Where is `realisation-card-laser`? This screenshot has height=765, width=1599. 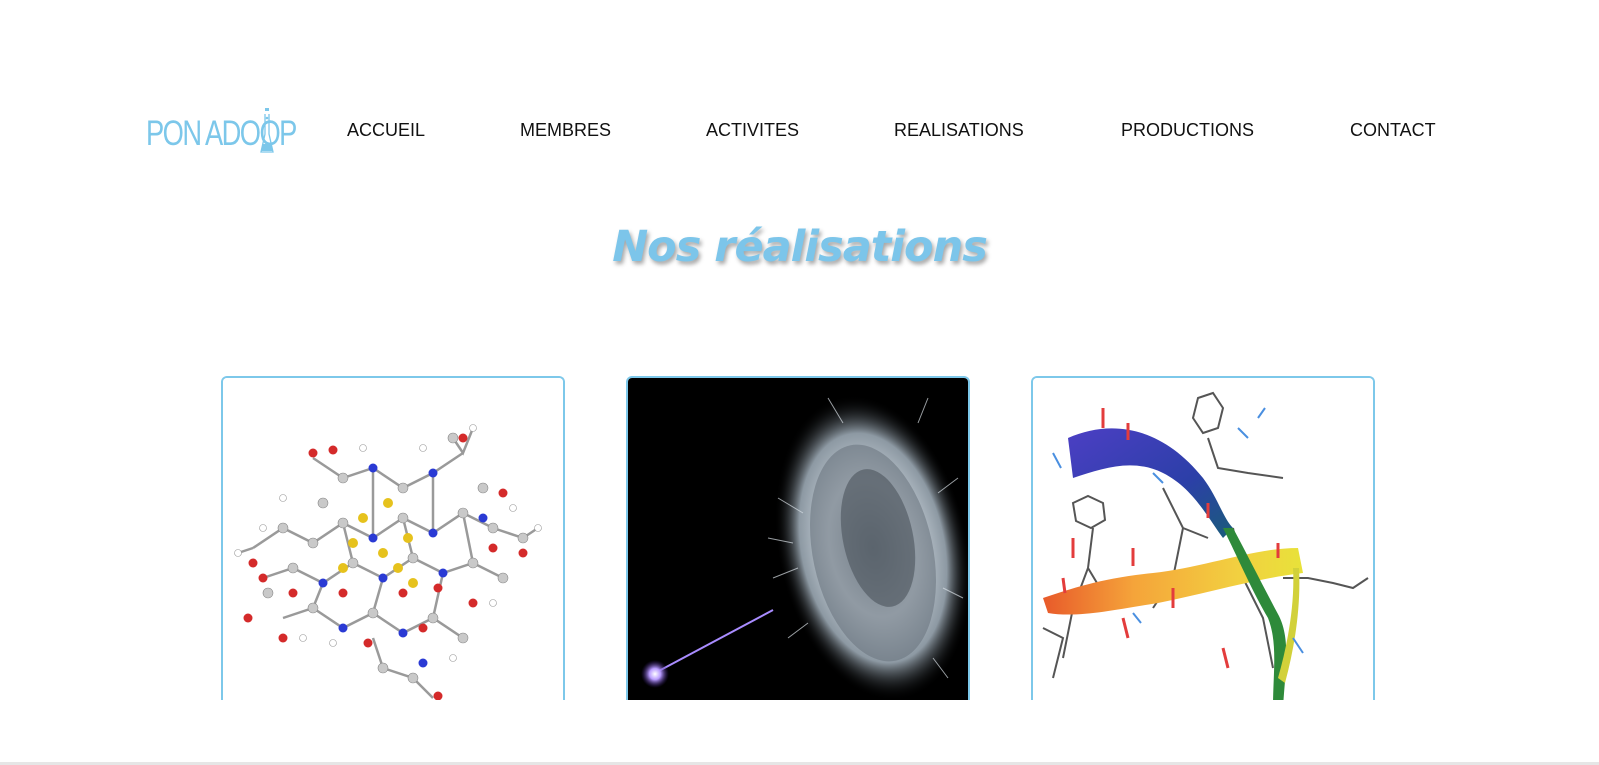 realisation-card-laser is located at coordinates (798, 541).